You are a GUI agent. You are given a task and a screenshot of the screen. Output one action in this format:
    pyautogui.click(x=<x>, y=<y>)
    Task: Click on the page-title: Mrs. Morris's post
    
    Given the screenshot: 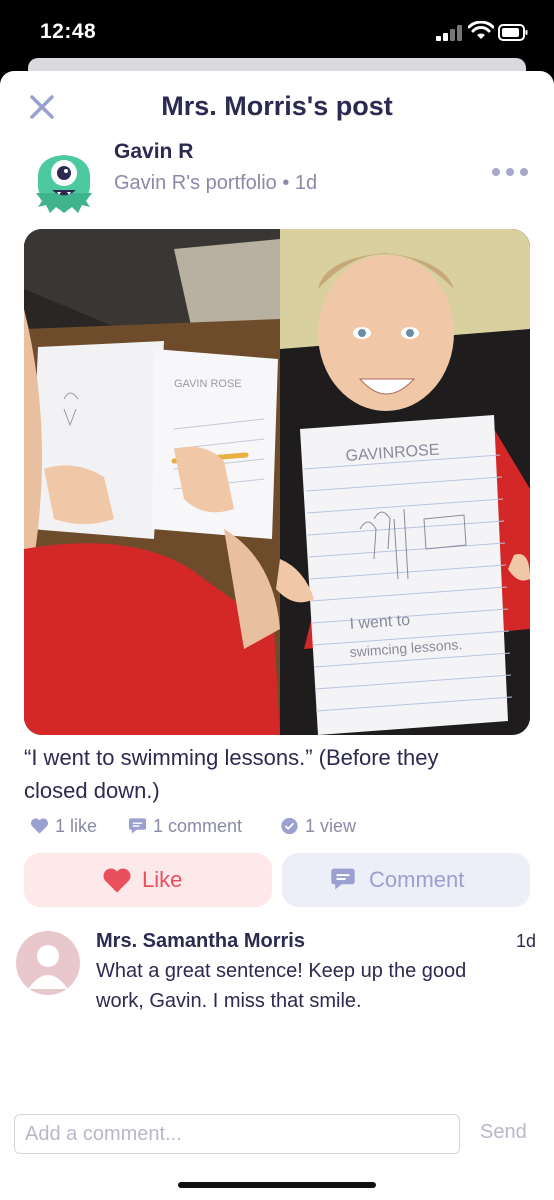 What is the action you would take?
    pyautogui.click(x=277, y=106)
    